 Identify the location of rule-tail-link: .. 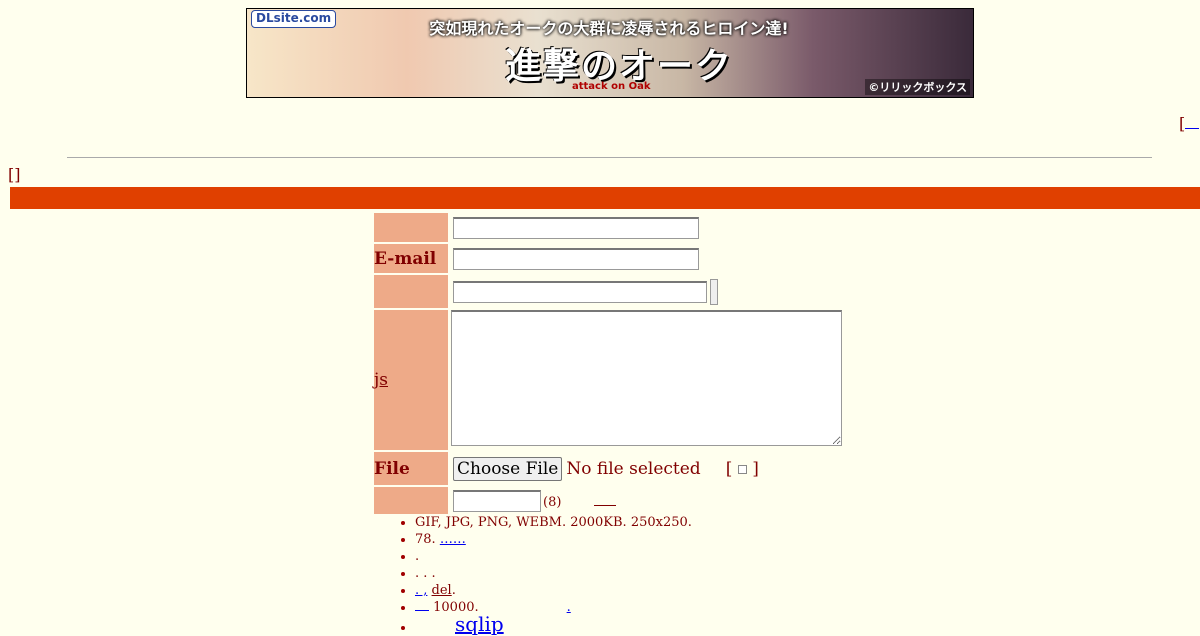
(569, 607).